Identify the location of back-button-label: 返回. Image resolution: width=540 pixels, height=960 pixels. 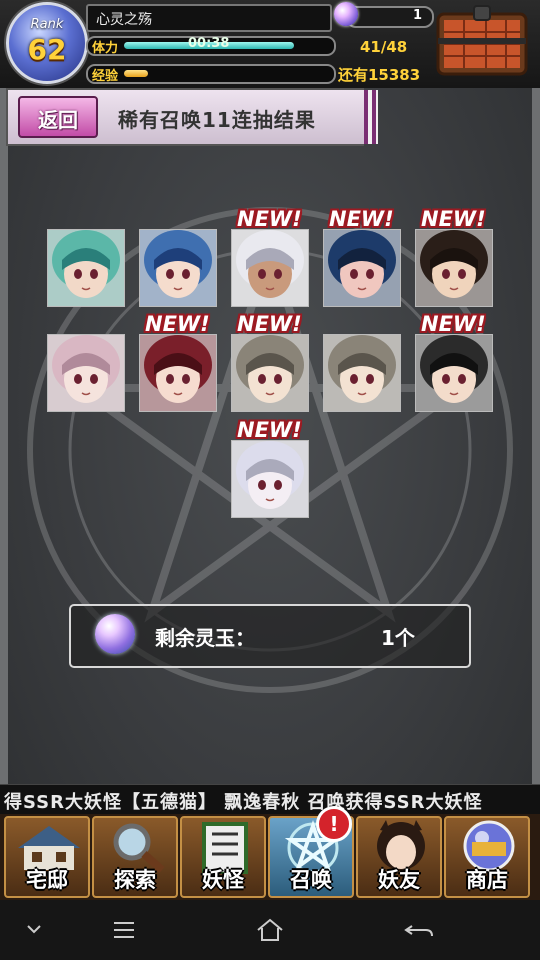
(58, 120).